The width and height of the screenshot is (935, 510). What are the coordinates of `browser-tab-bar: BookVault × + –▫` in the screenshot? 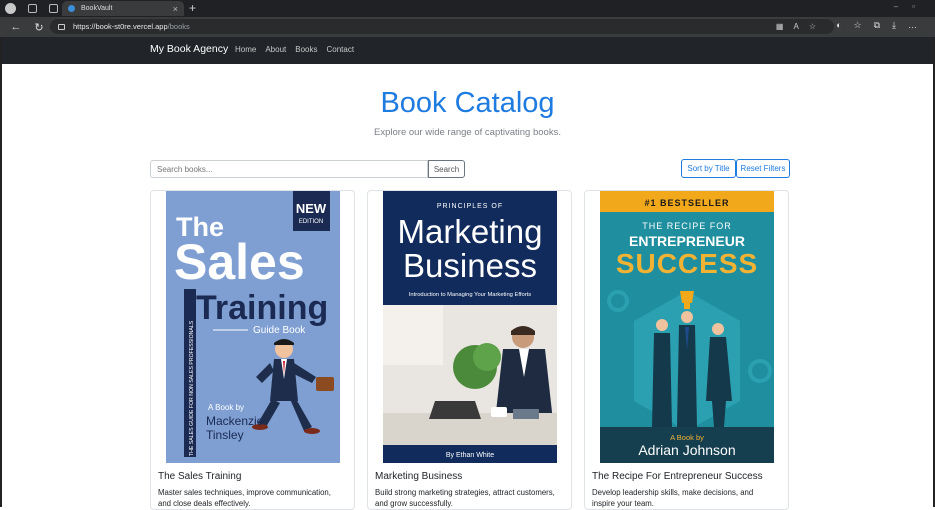 It's located at (467, 8).